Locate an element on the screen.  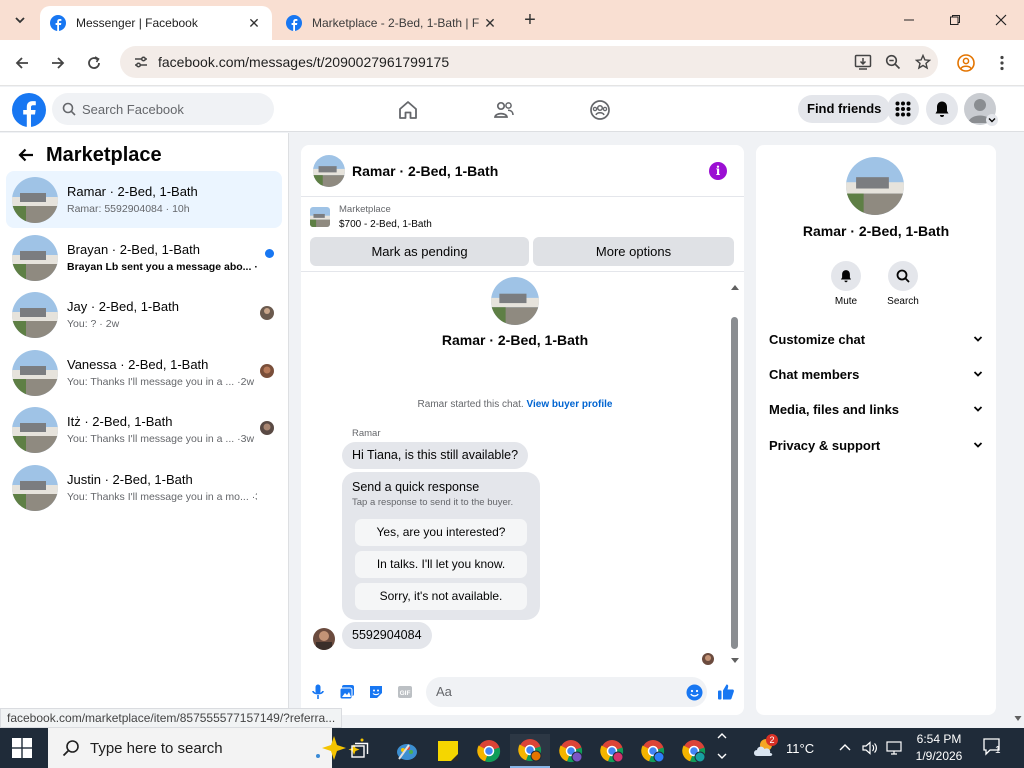
view-buyer-profile-link: View buyer profile is located at coordinates (569, 404).